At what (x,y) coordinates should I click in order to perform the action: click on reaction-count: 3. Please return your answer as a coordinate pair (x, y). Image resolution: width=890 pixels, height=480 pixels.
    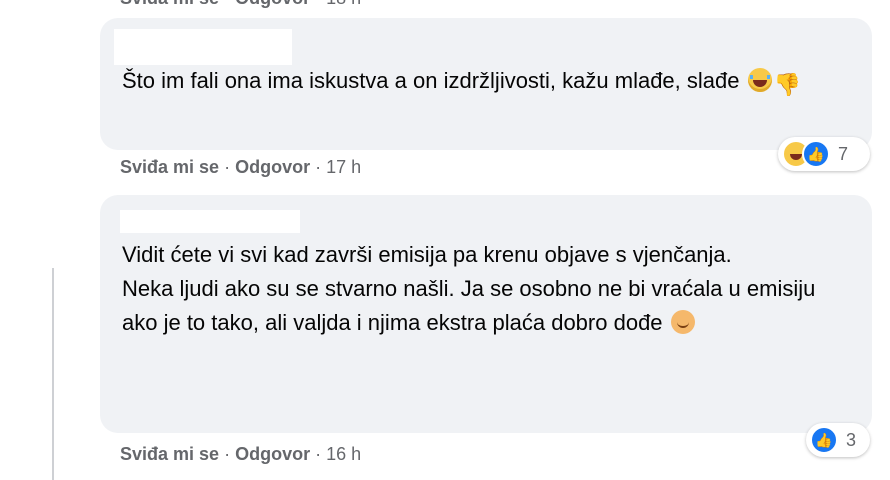
    Looking at the image, I should click on (851, 439).